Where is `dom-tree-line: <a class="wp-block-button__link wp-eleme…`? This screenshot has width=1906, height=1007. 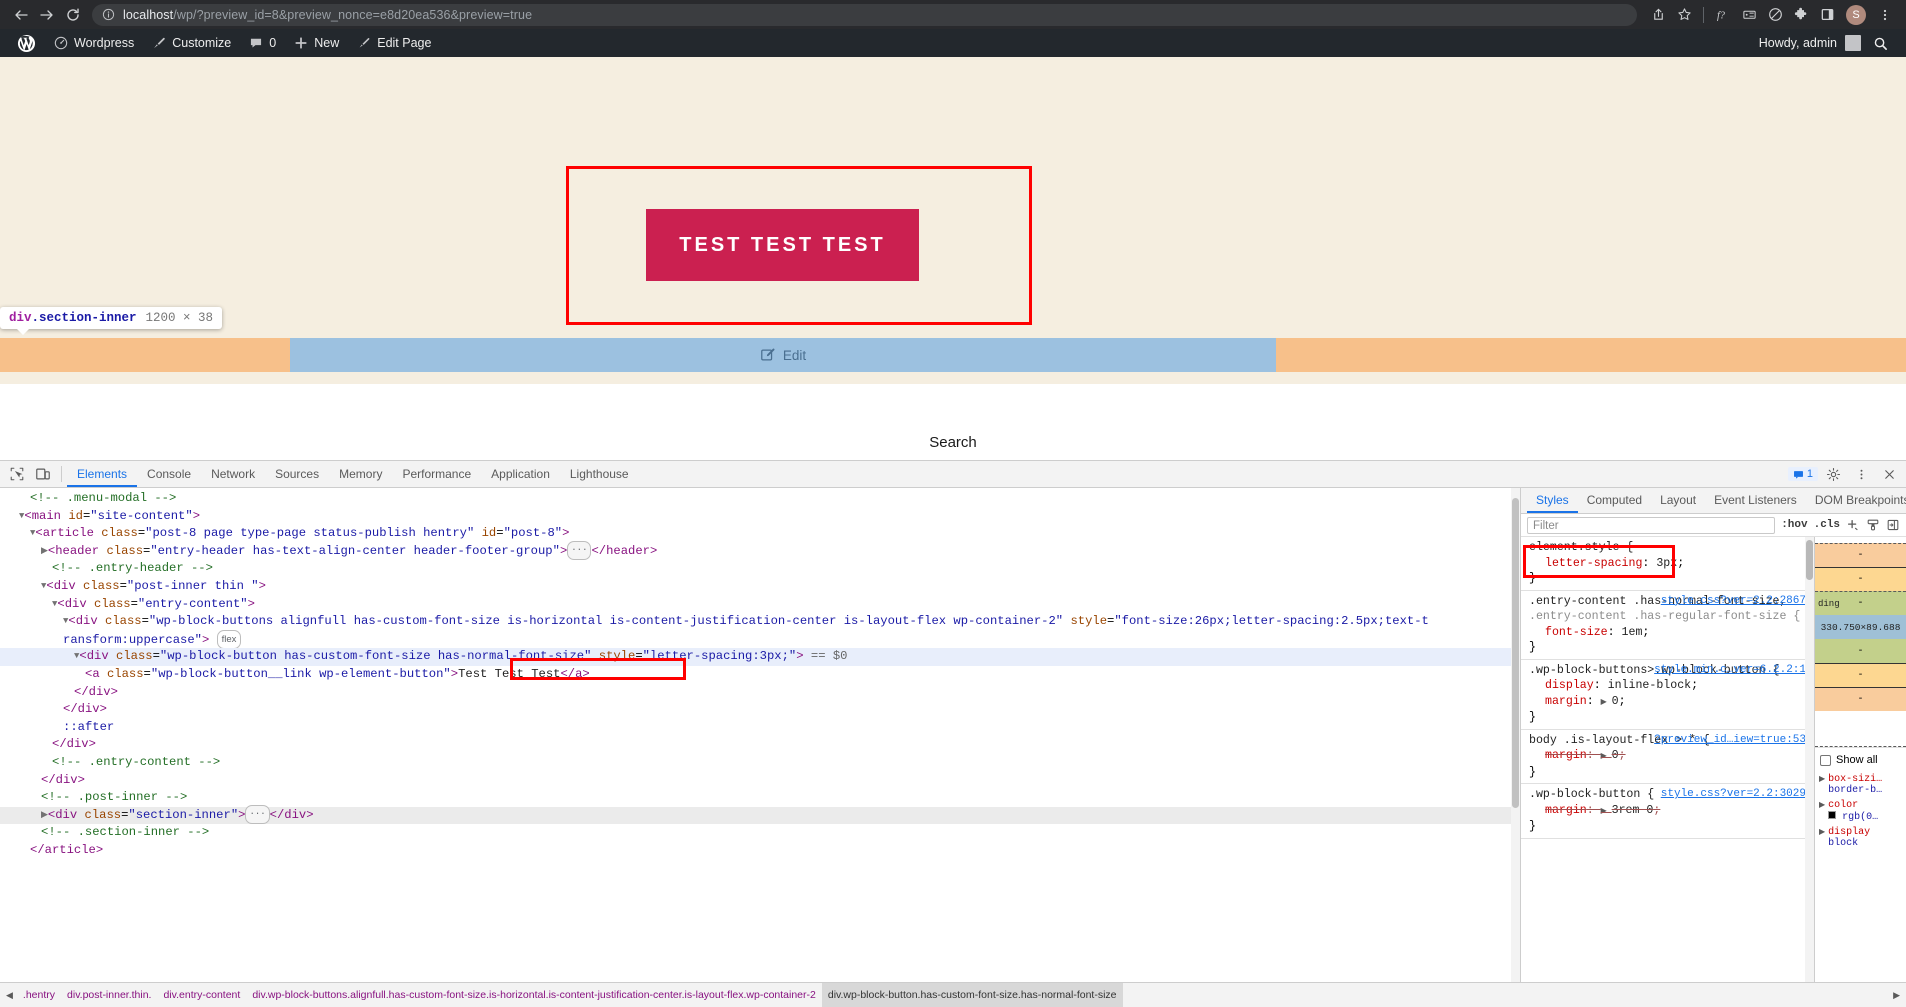 dom-tree-line: <a class="wp-block-button__link wp-eleme… is located at coordinates (760, 675).